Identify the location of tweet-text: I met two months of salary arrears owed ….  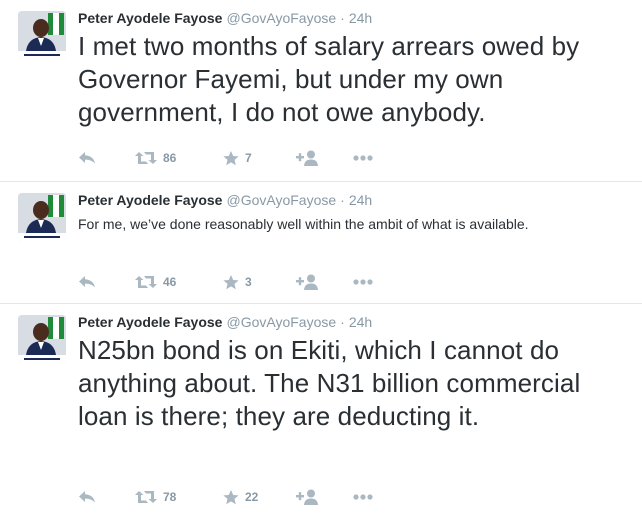
(329, 79).